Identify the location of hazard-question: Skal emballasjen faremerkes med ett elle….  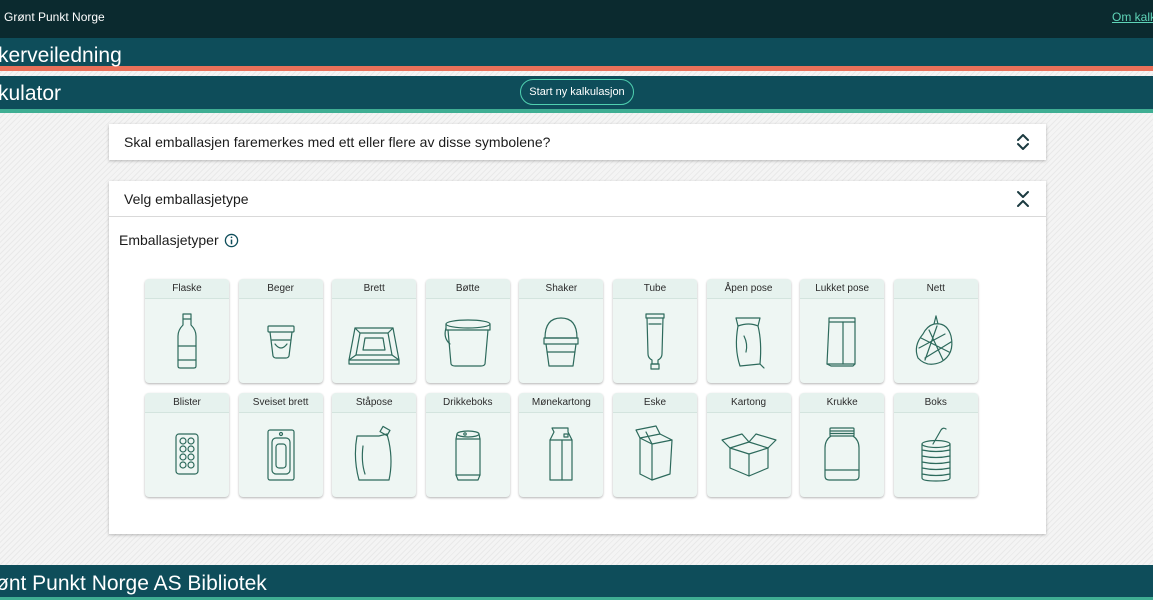
(337, 142).